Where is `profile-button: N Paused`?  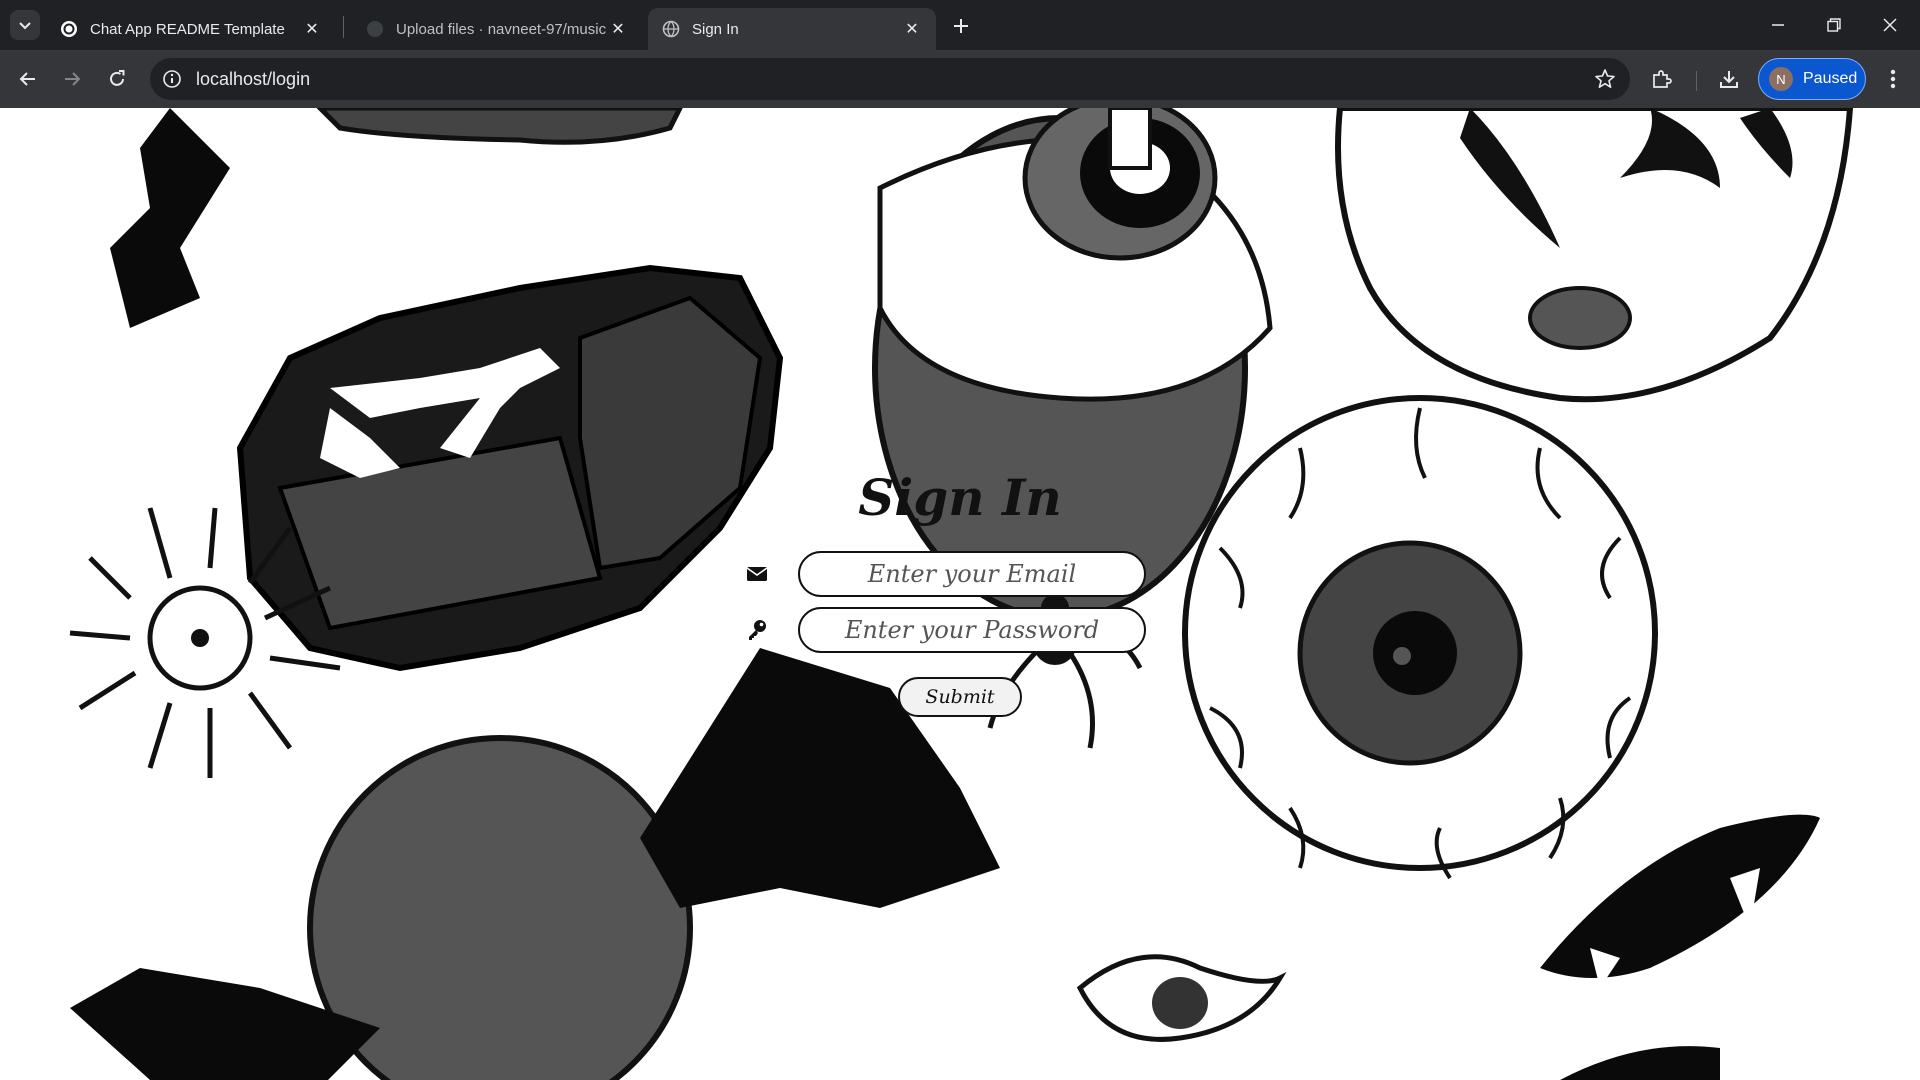 profile-button: N Paused is located at coordinates (1812, 79).